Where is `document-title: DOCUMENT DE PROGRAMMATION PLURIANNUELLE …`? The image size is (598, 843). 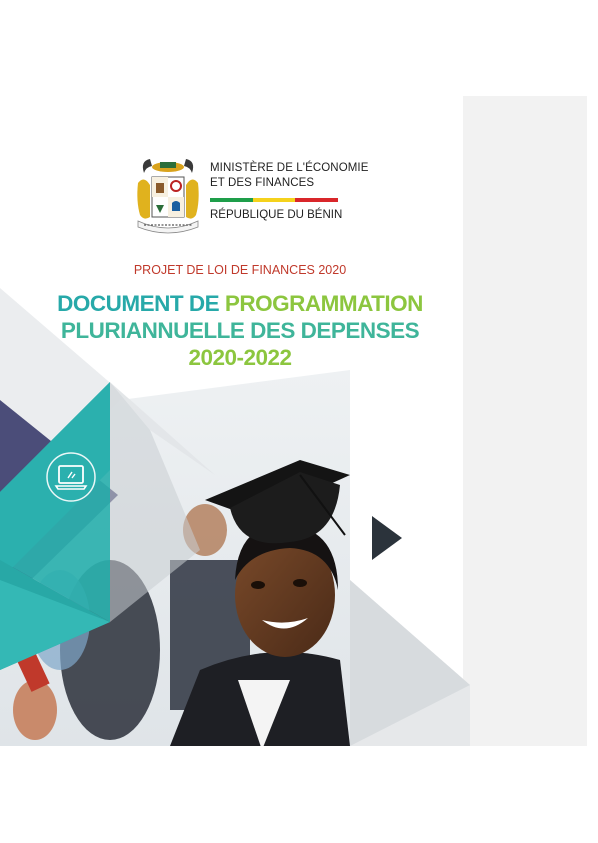 document-title: DOCUMENT DE PROGRAMMATION PLURIANNUELLE … is located at coordinates (240, 330).